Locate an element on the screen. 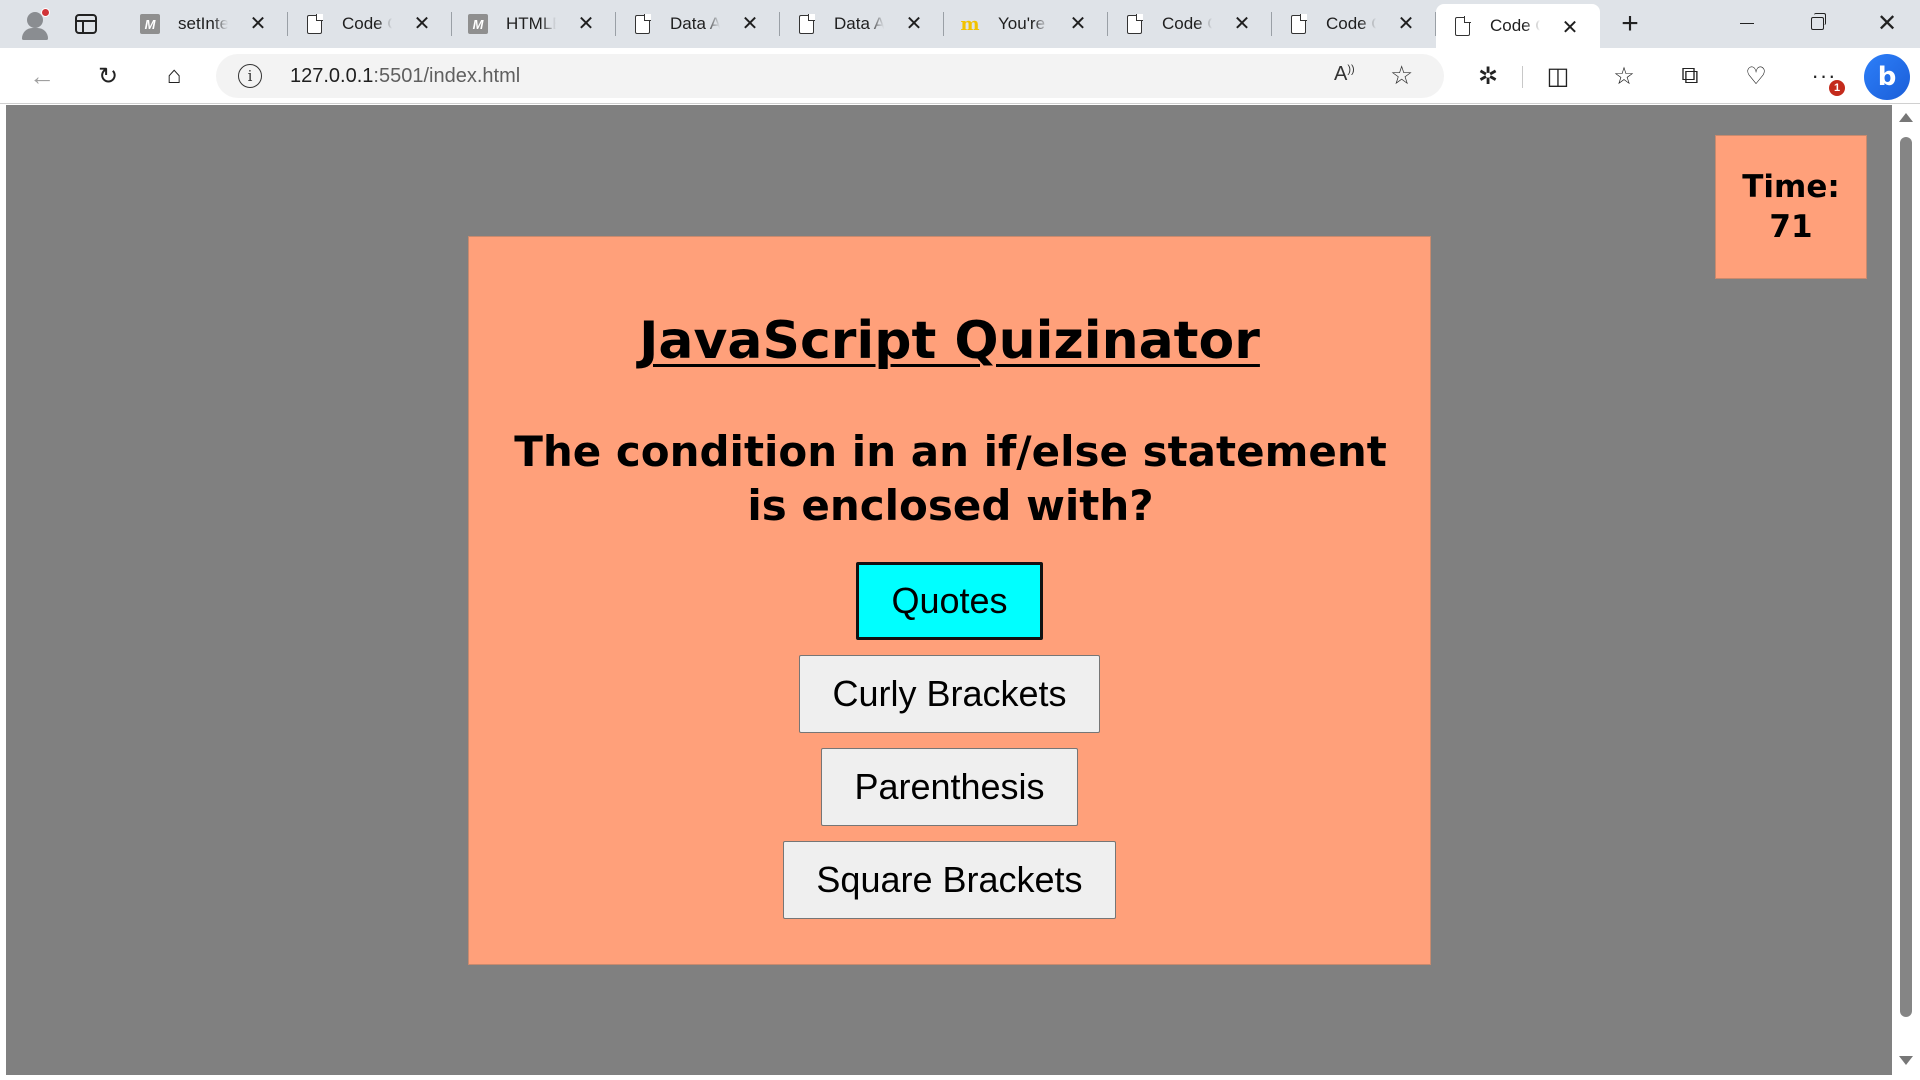 The image size is (1920, 1080). read-aloud-icon: A)) is located at coordinates (1344, 74).